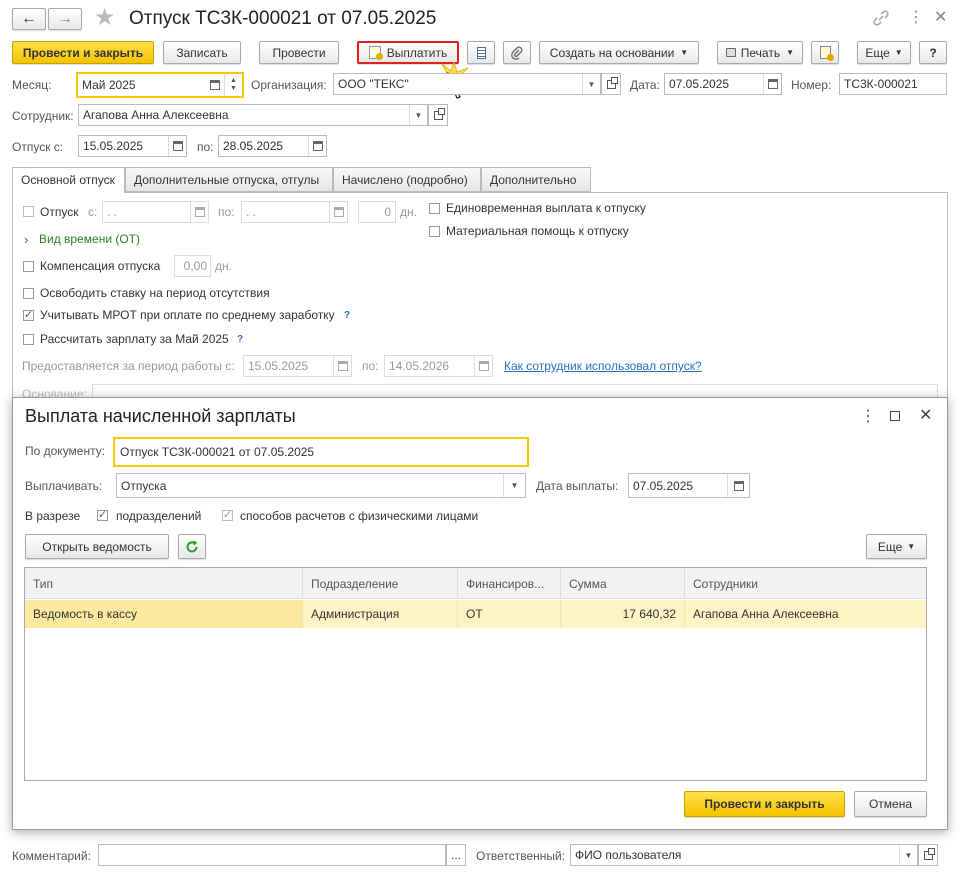 Image resolution: width=960 pixels, height=877 pixels. Describe the element at coordinates (132, 146) in the screenshot. I see `vacation-from-field: 15.05.2025` at that location.